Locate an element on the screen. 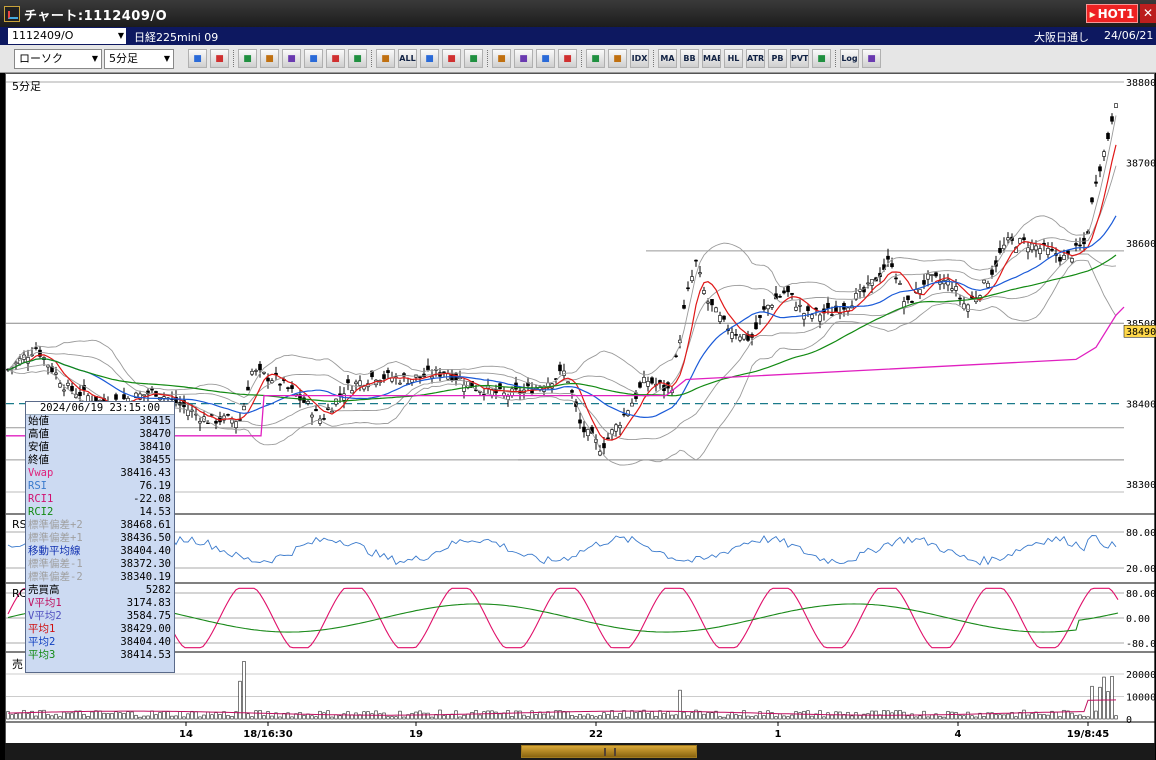  undo-icon: ■ is located at coordinates (501, 59).